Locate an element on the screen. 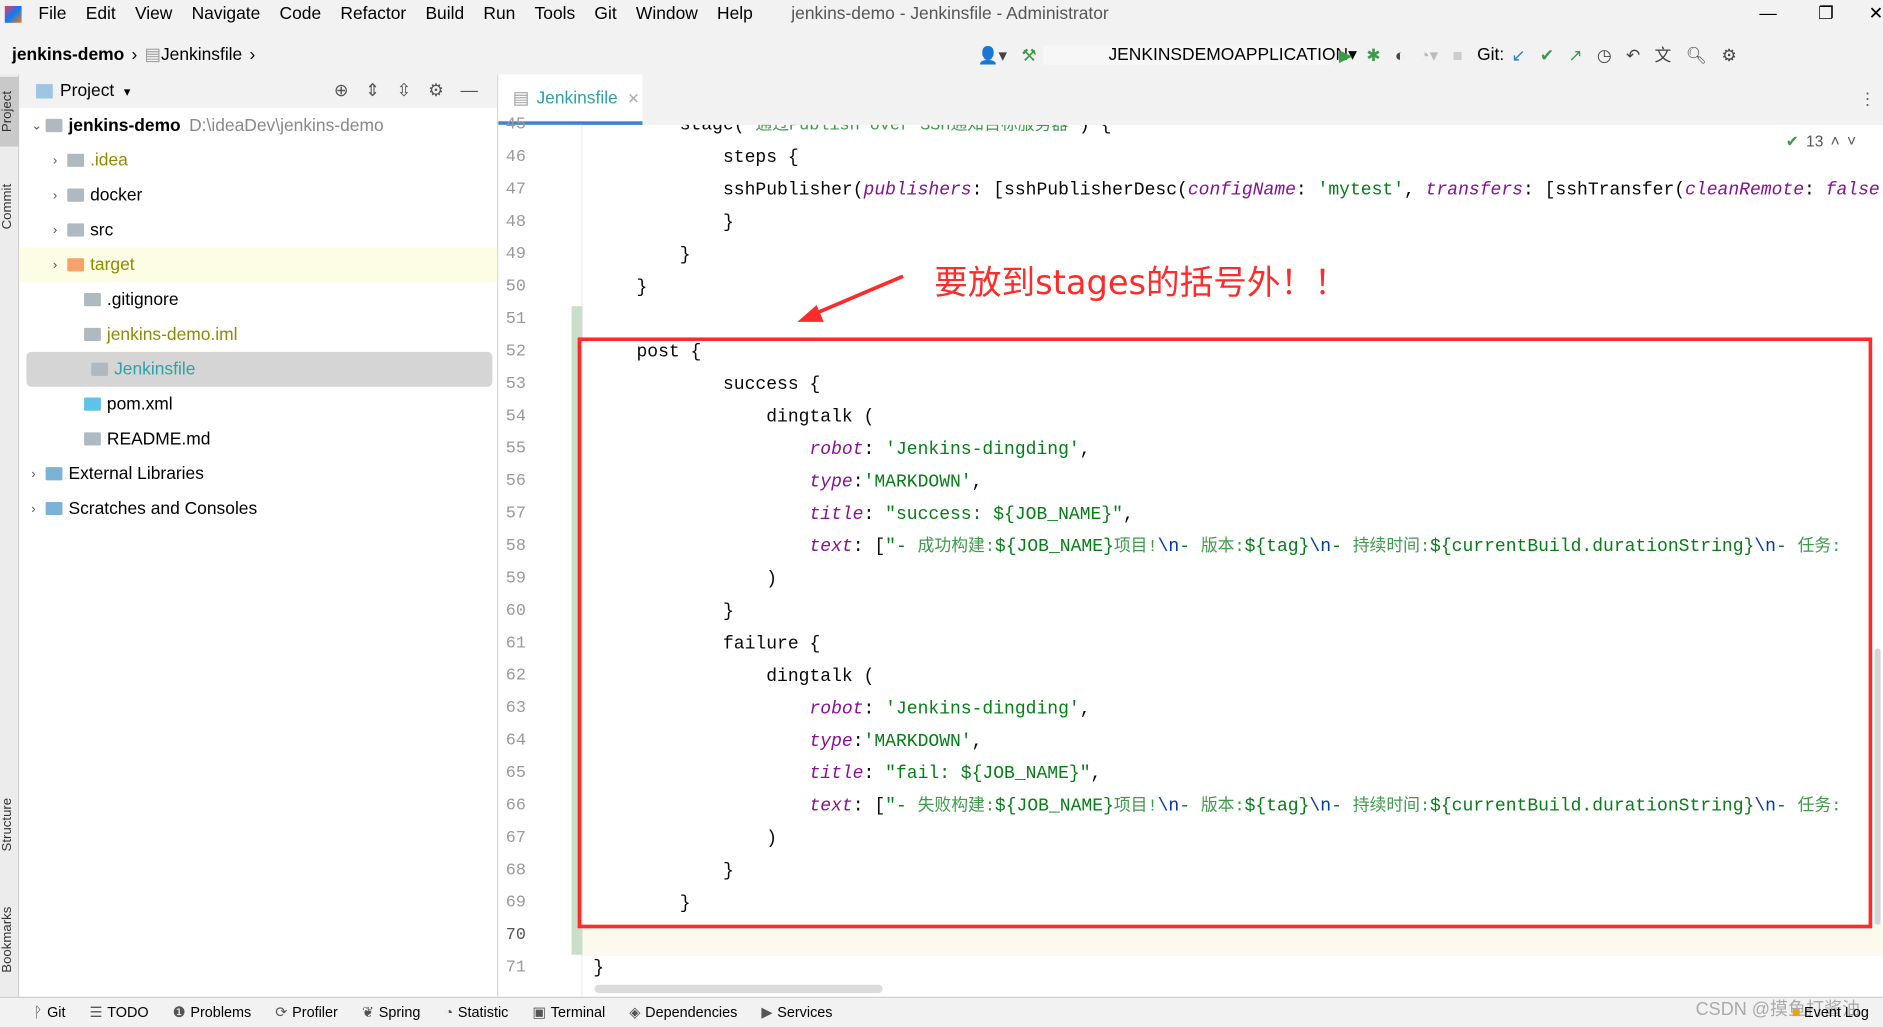 The image size is (1883, 1027). tree-item-label: jenkins-demo.iml is located at coordinates (172, 334).